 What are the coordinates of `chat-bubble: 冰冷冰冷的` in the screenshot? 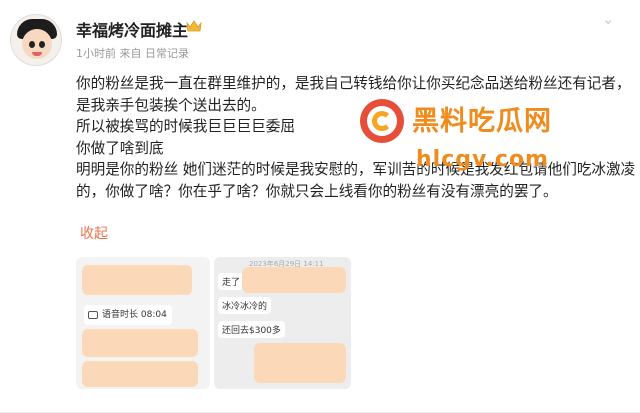 It's located at (245, 305).